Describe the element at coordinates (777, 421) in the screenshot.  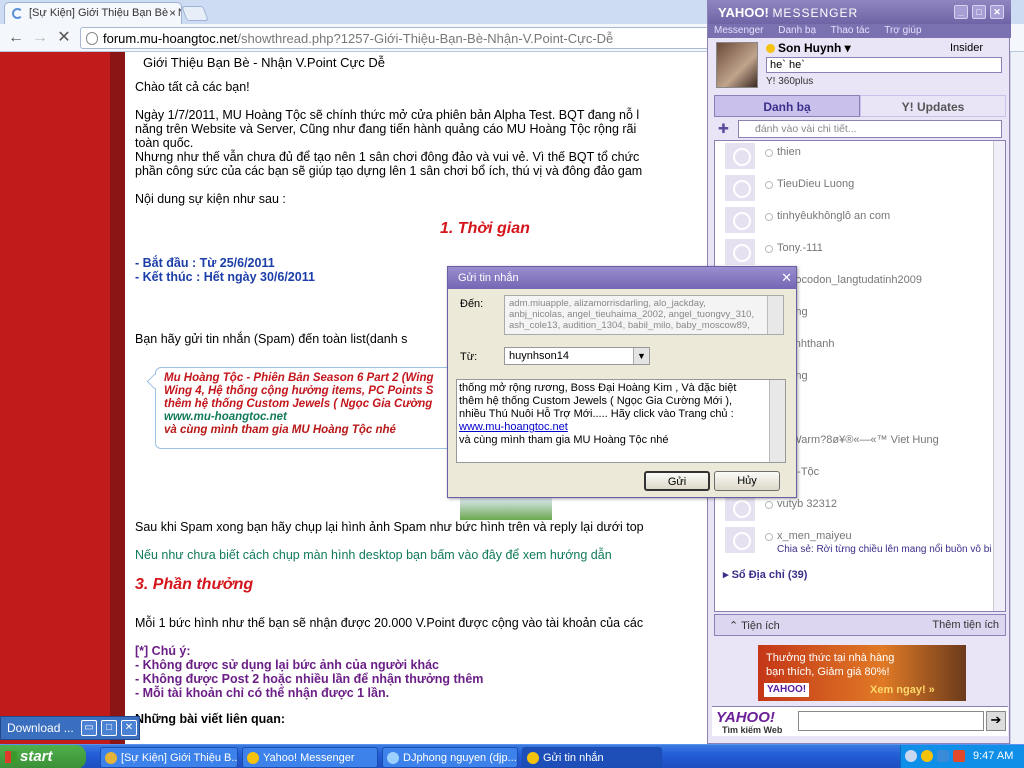
I see `message-scrollbar` at that location.